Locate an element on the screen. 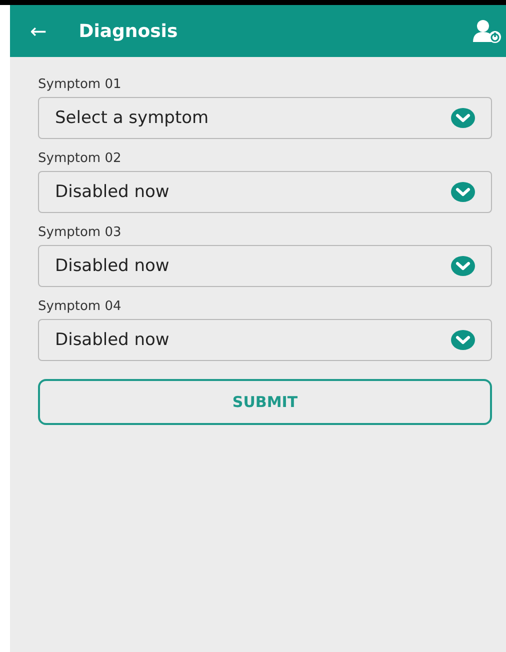  field-label: Symptom 01 is located at coordinates (80, 84).